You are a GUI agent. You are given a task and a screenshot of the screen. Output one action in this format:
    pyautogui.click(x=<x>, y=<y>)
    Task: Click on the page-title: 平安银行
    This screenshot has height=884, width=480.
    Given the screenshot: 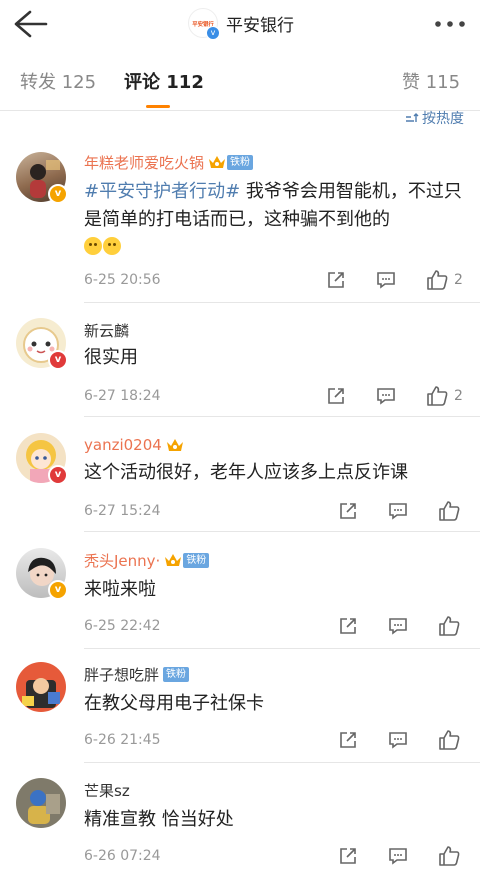 What is the action you would take?
    pyautogui.click(x=260, y=25)
    